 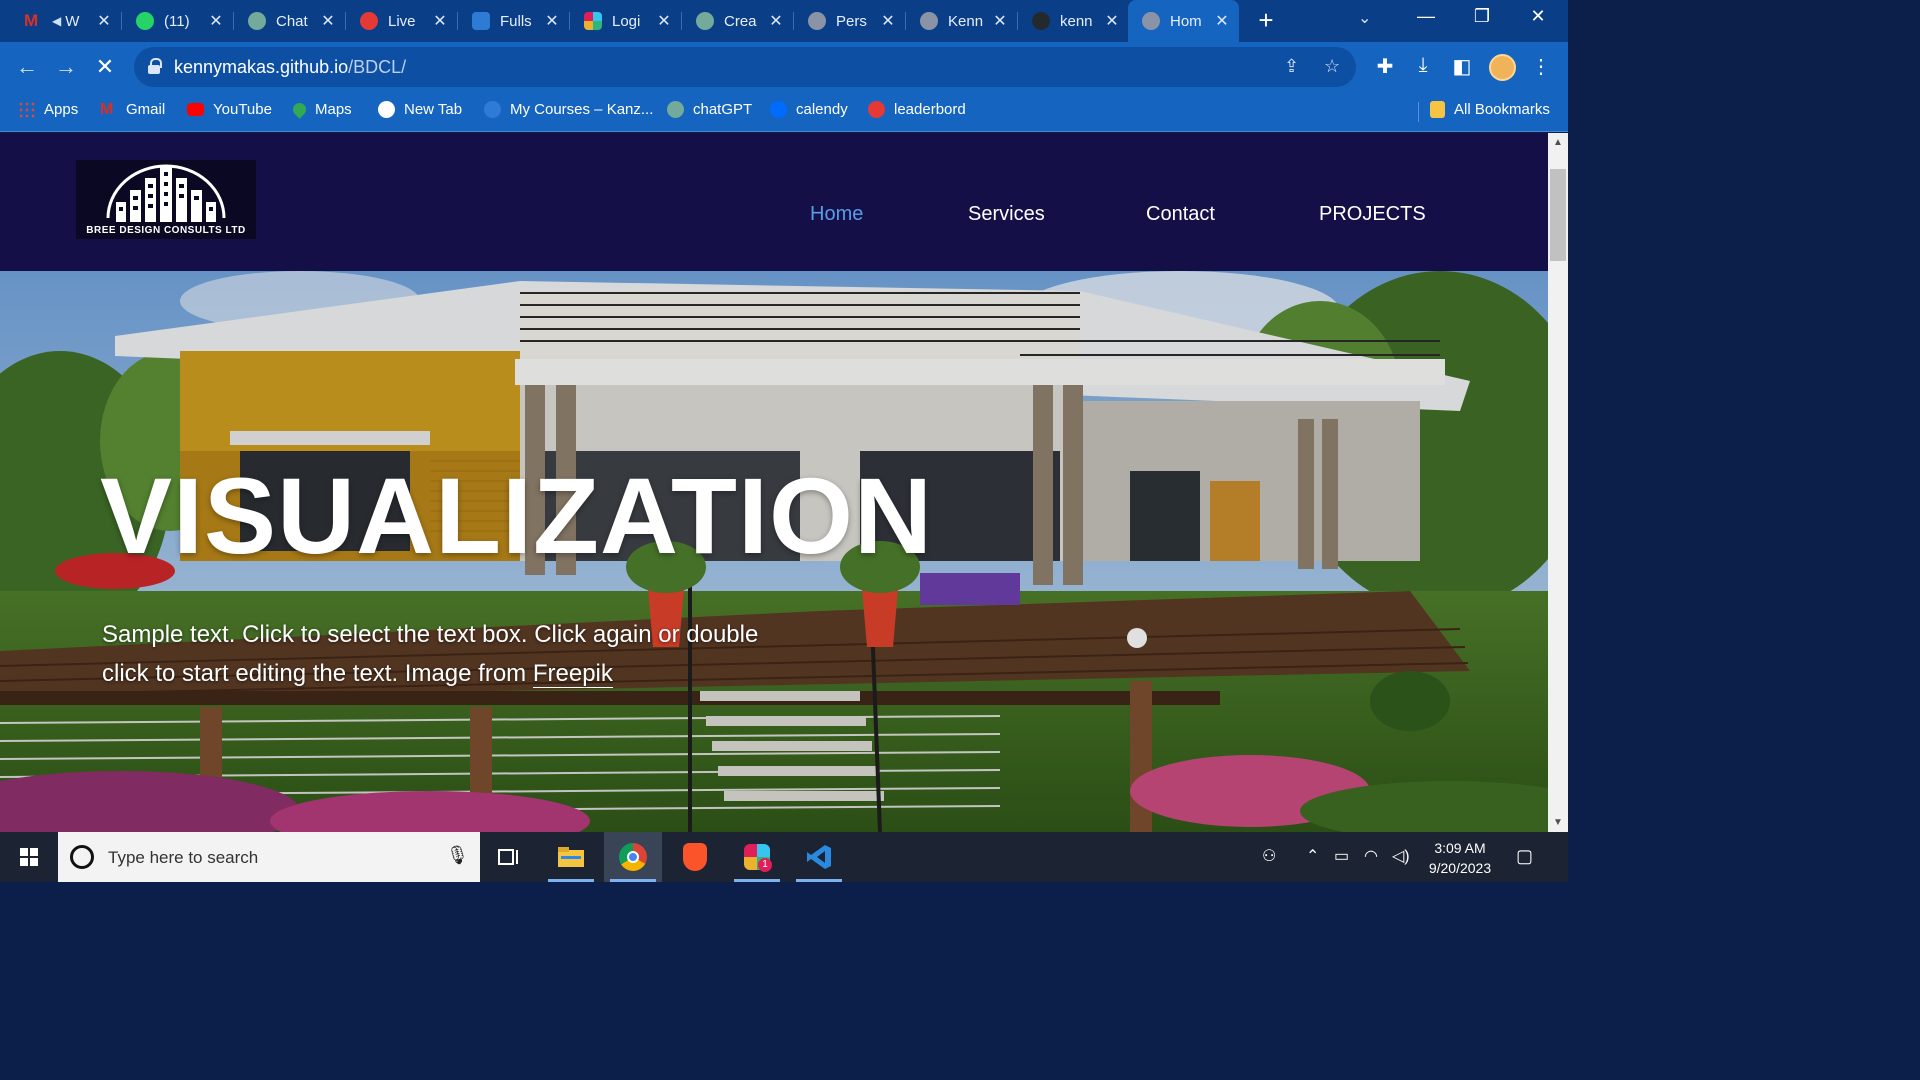 I want to click on stop-loading-icon: ✕, so click(x=105, y=67).